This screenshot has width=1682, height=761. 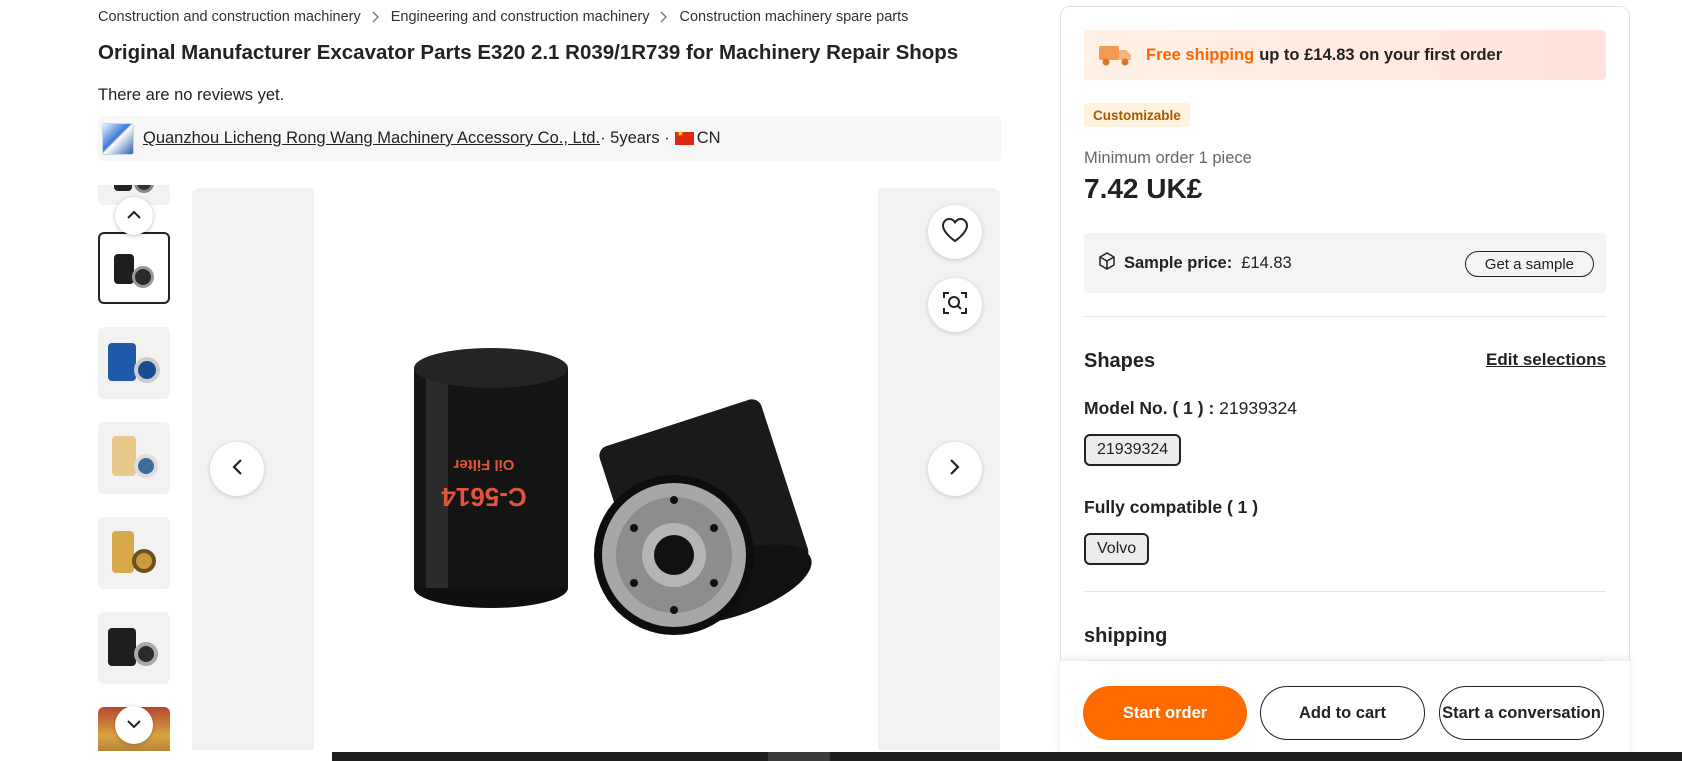 What do you see at coordinates (684, 137) in the screenshot?
I see `china-flag-icon` at bounding box center [684, 137].